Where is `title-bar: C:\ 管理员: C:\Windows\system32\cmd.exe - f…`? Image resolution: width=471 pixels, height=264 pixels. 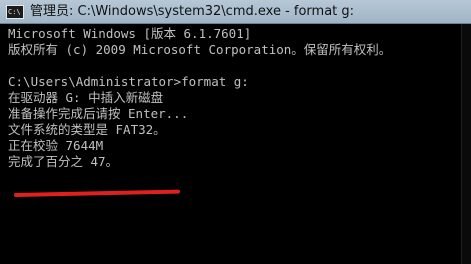 title-bar: C:\ 管理员: C:\Windows\system32\cmd.exe - f… is located at coordinates (235, 12).